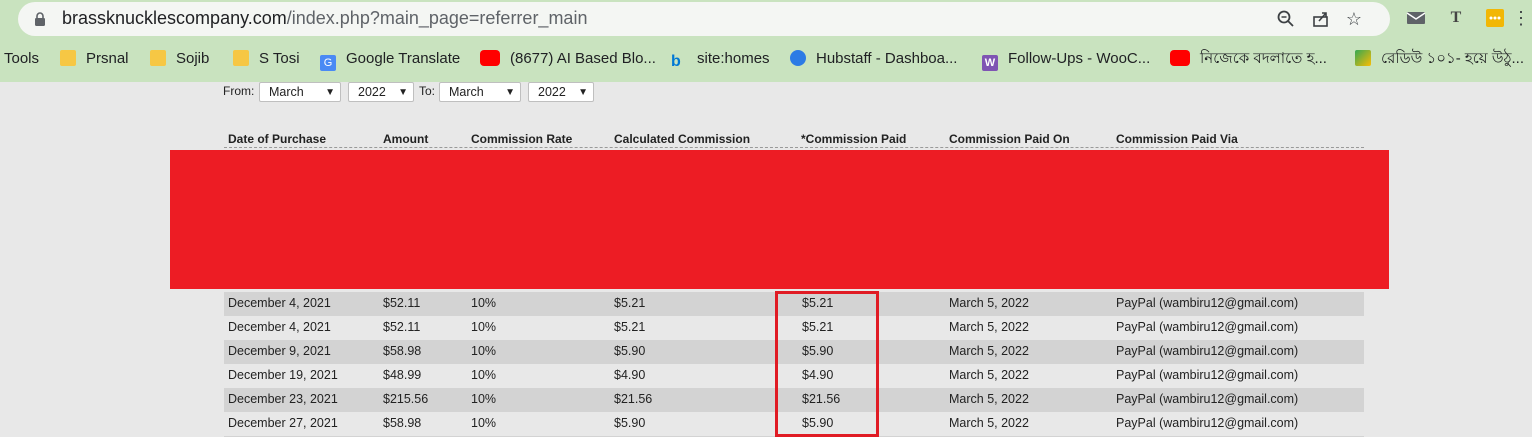  Describe the element at coordinates (279, 58) in the screenshot. I see `bookmark-label: S Tosi` at that location.